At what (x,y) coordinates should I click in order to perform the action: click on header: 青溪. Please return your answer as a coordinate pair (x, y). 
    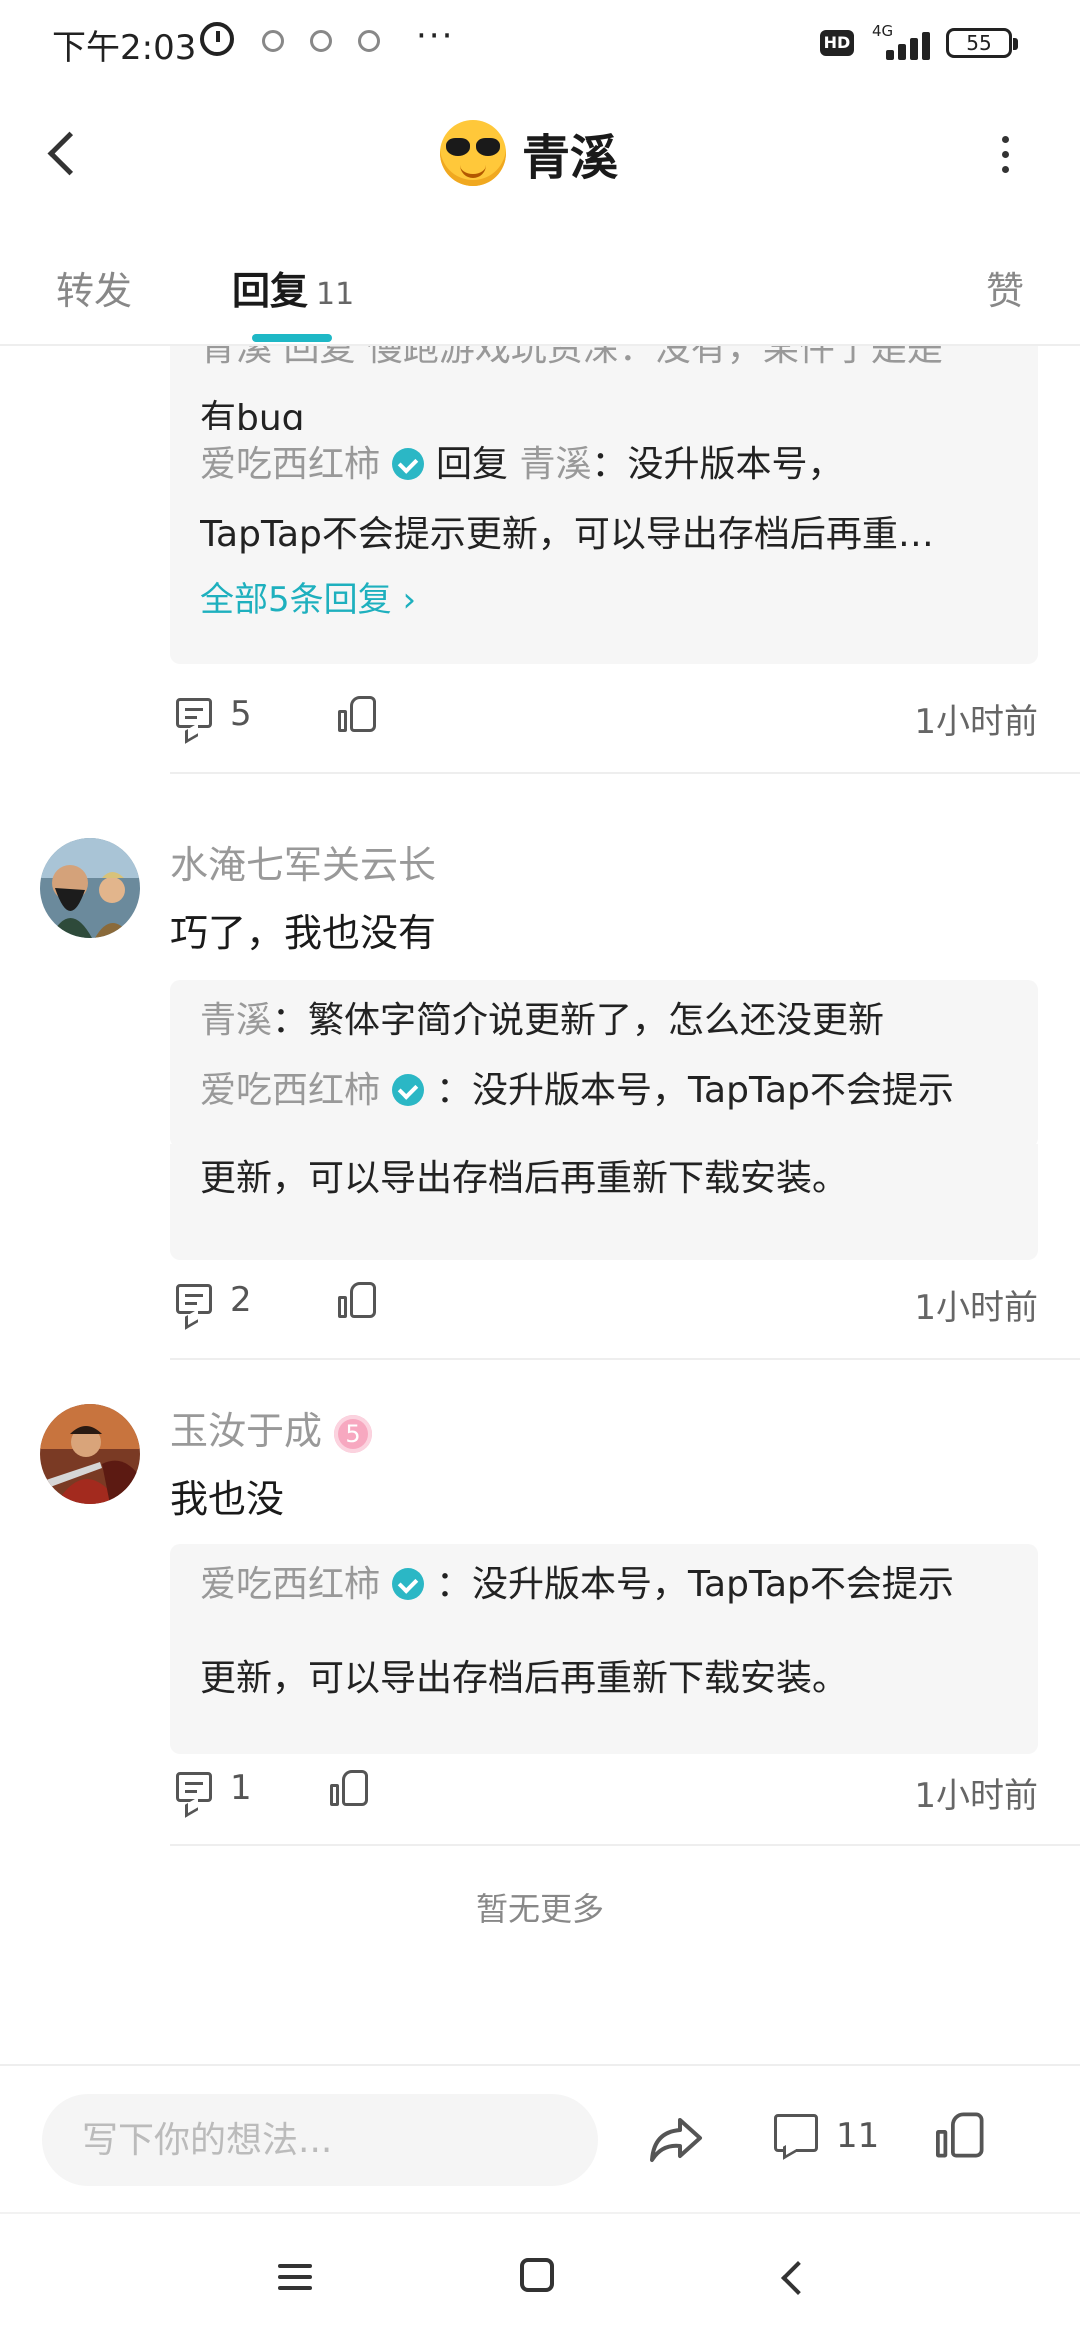
    Looking at the image, I should click on (540, 155).